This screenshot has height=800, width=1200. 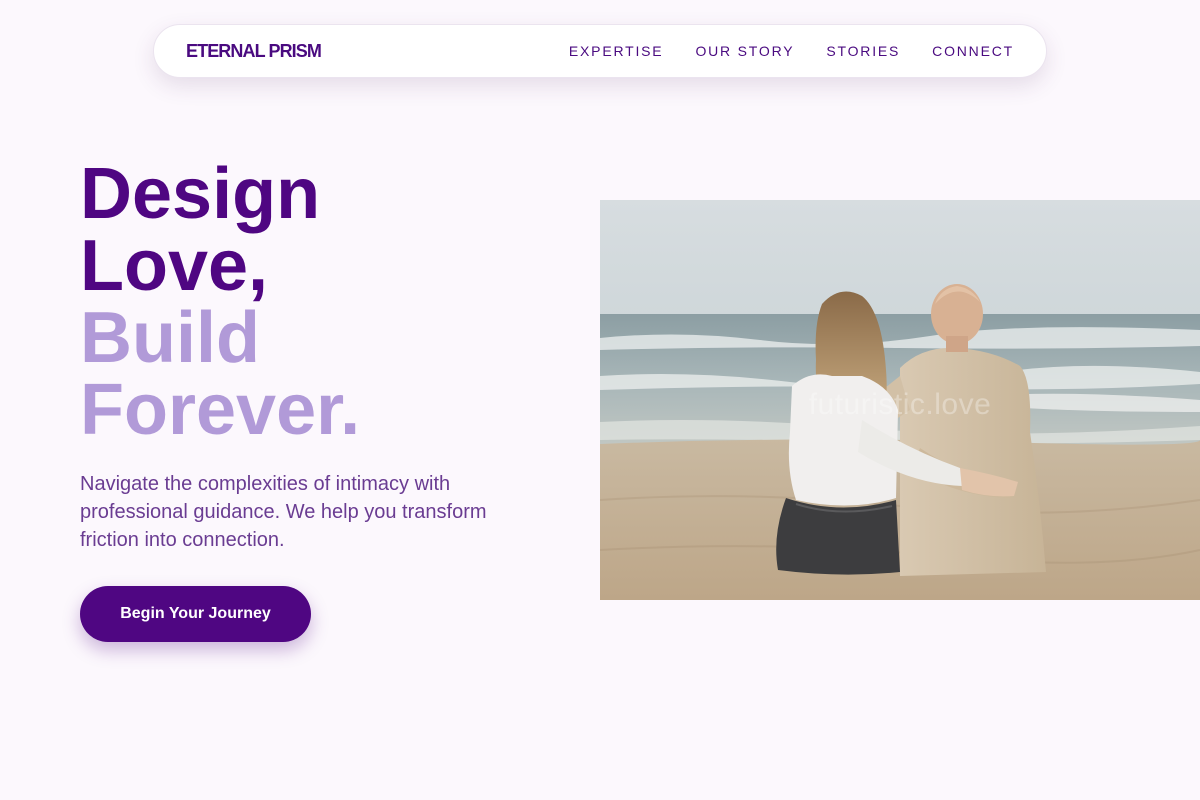 I want to click on hero-headline: Design Love, Build Forever., so click(x=220, y=302).